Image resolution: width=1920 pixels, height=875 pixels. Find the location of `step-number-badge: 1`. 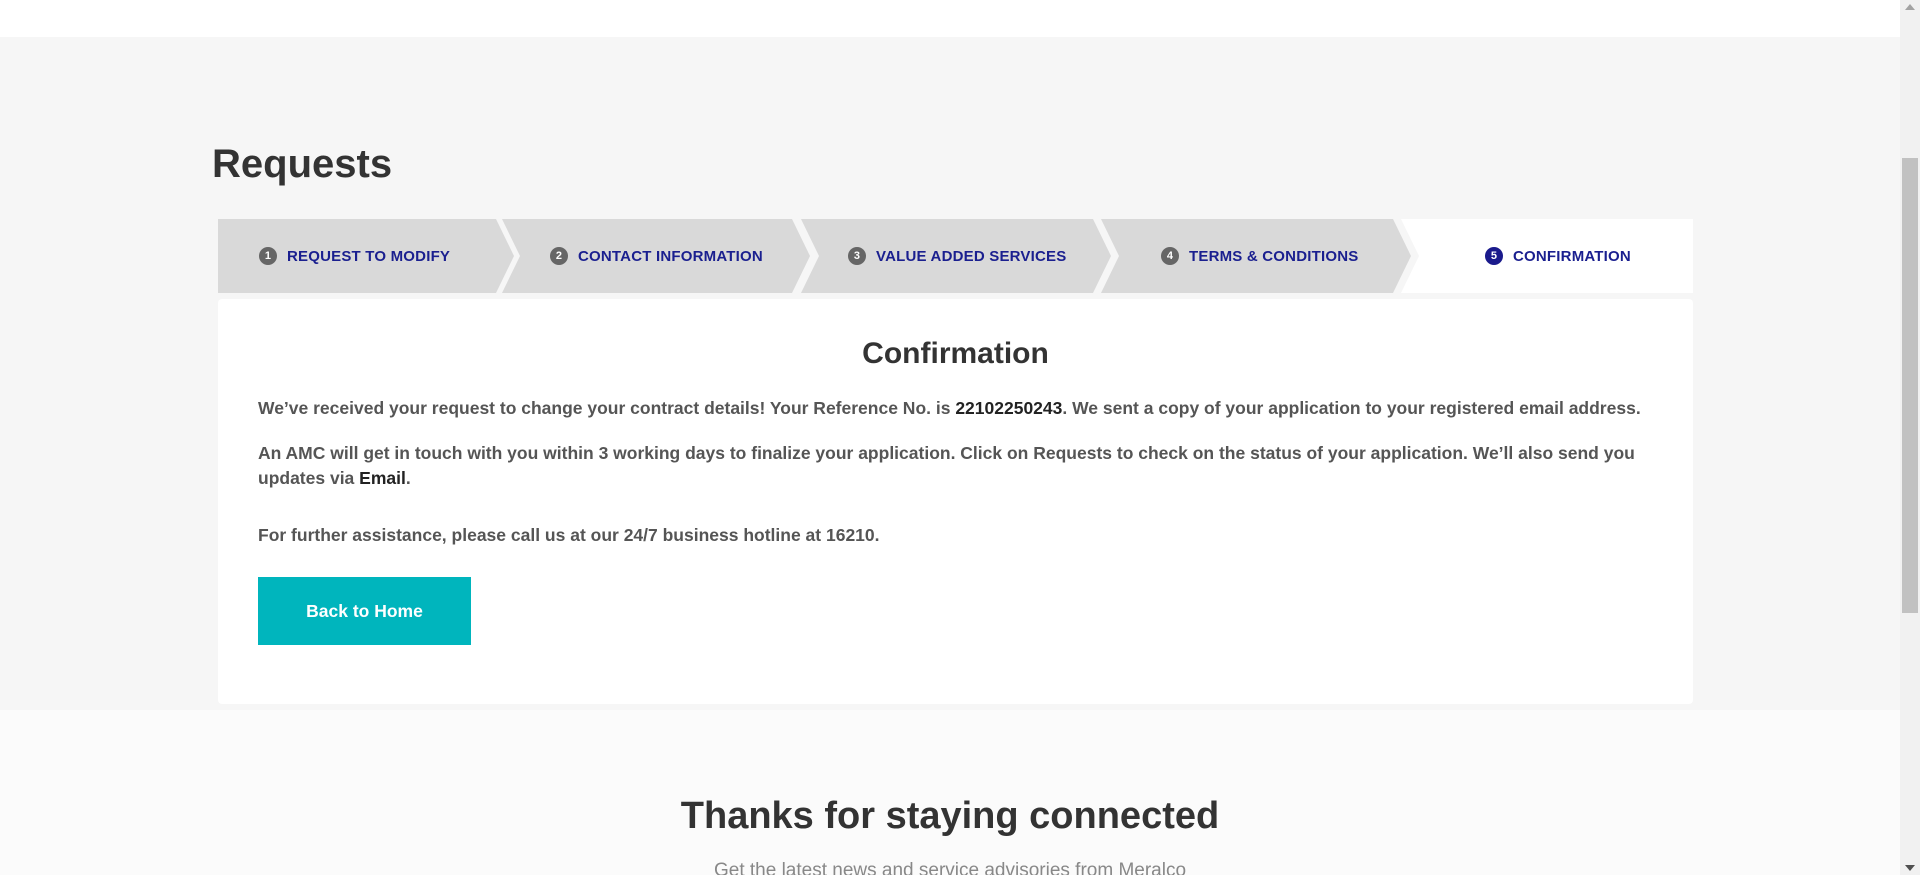

step-number-badge: 1 is located at coordinates (268, 256).